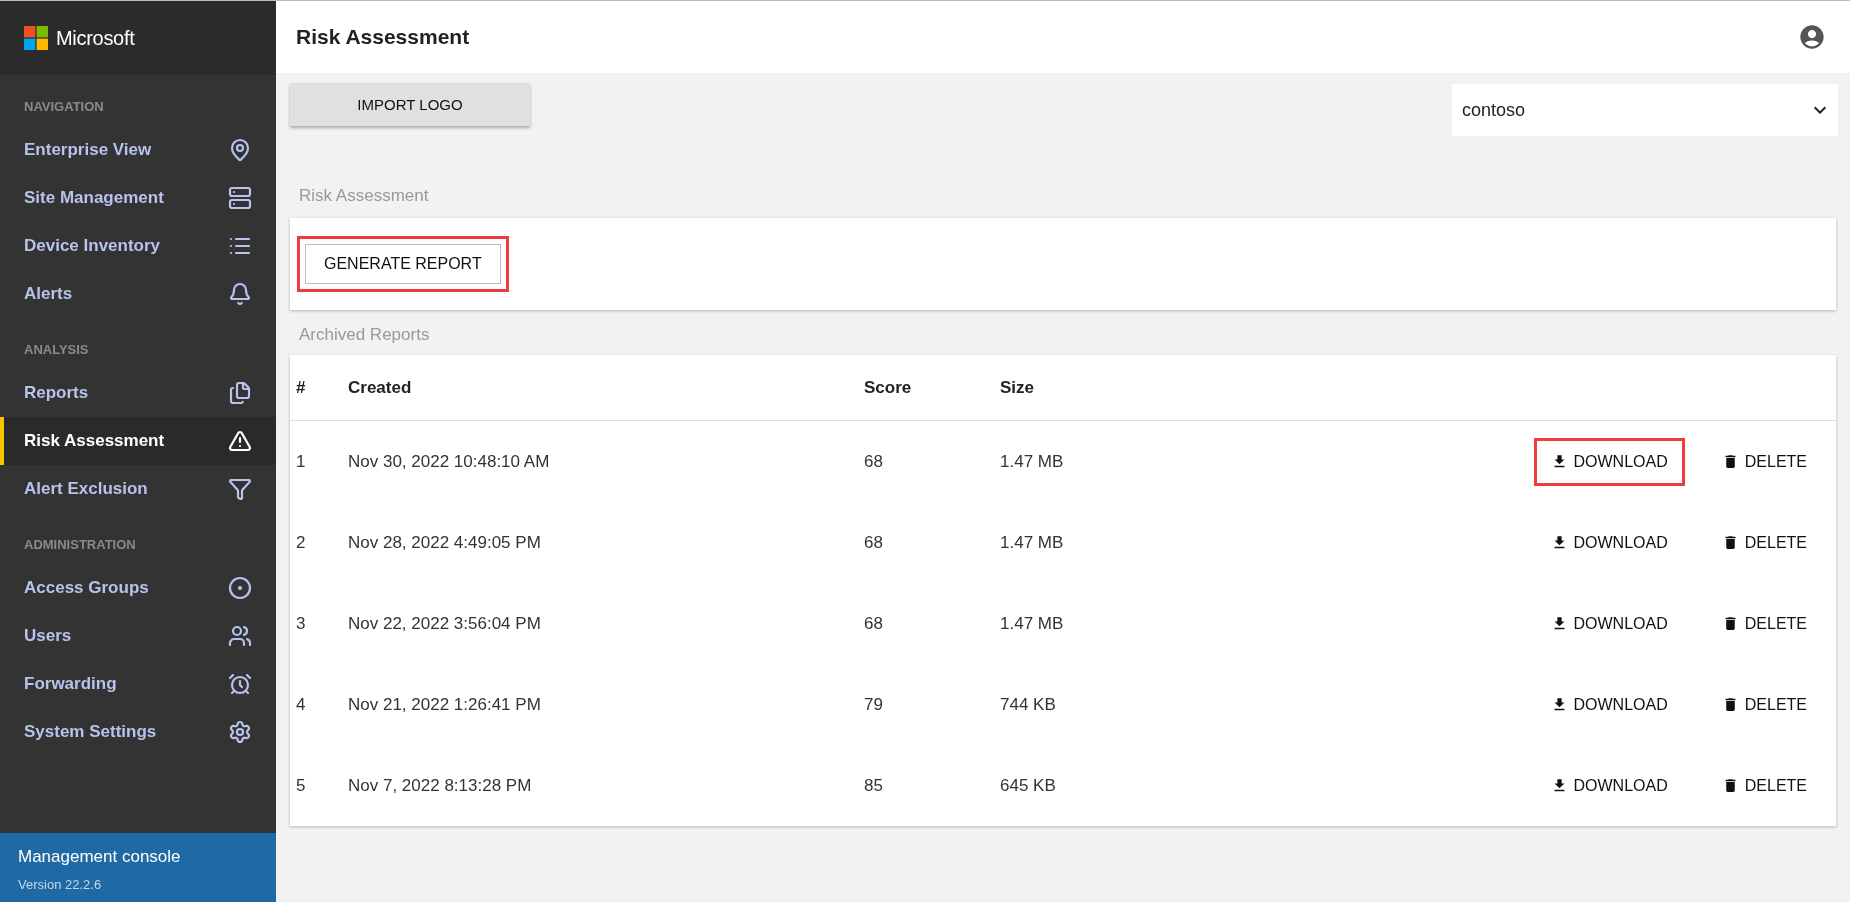 The height and width of the screenshot is (902, 1850). I want to click on table-cell: 68, so click(932, 461).